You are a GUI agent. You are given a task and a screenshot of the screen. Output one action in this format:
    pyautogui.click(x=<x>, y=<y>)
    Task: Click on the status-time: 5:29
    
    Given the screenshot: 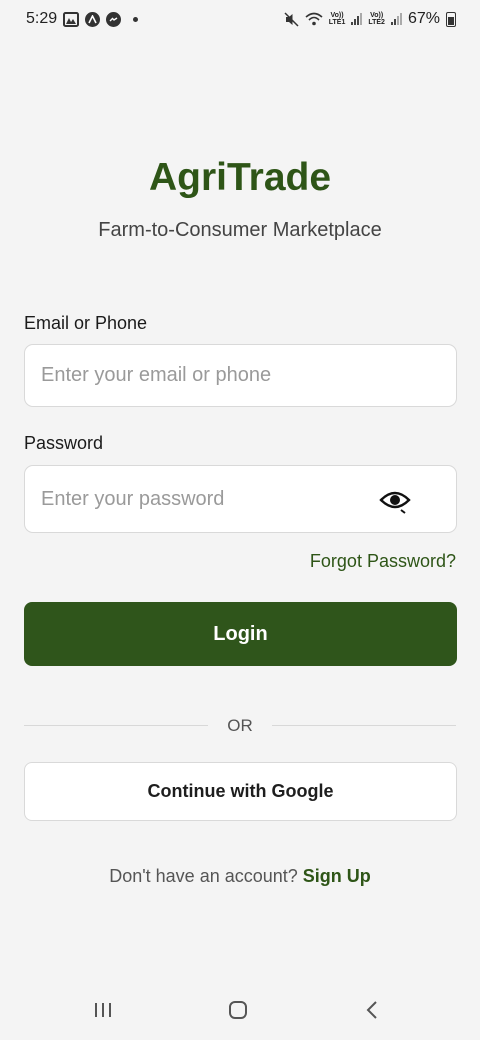 What is the action you would take?
    pyautogui.click(x=42, y=18)
    